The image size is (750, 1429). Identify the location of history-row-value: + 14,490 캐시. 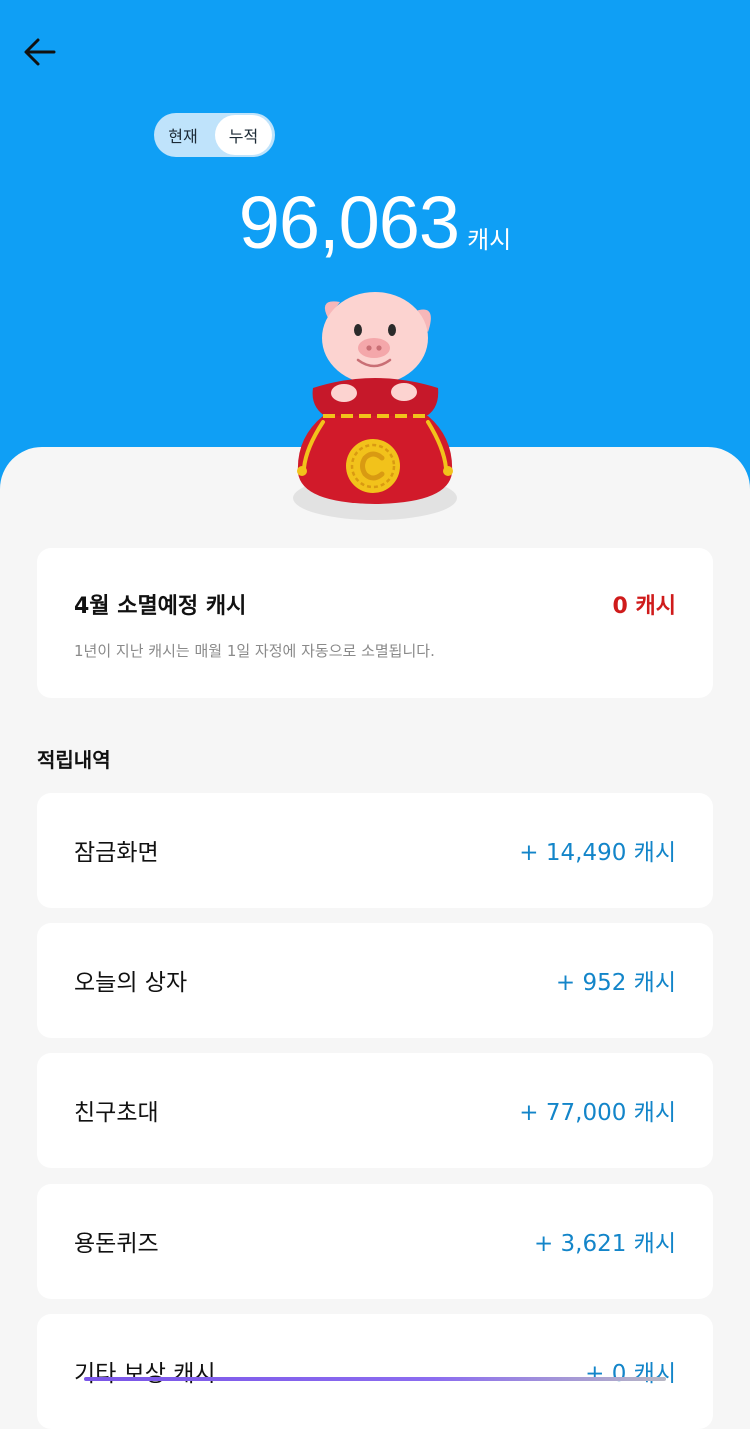
(597, 853).